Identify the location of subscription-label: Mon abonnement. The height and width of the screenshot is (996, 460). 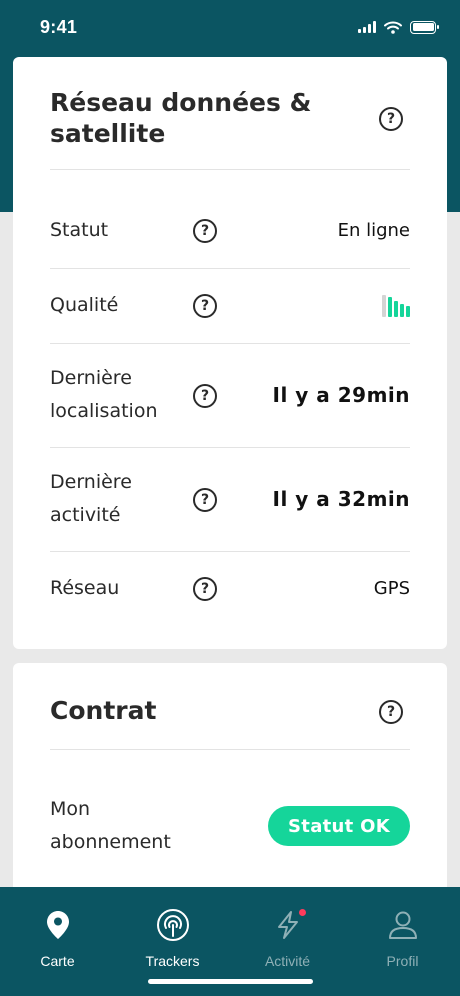
(110, 825).